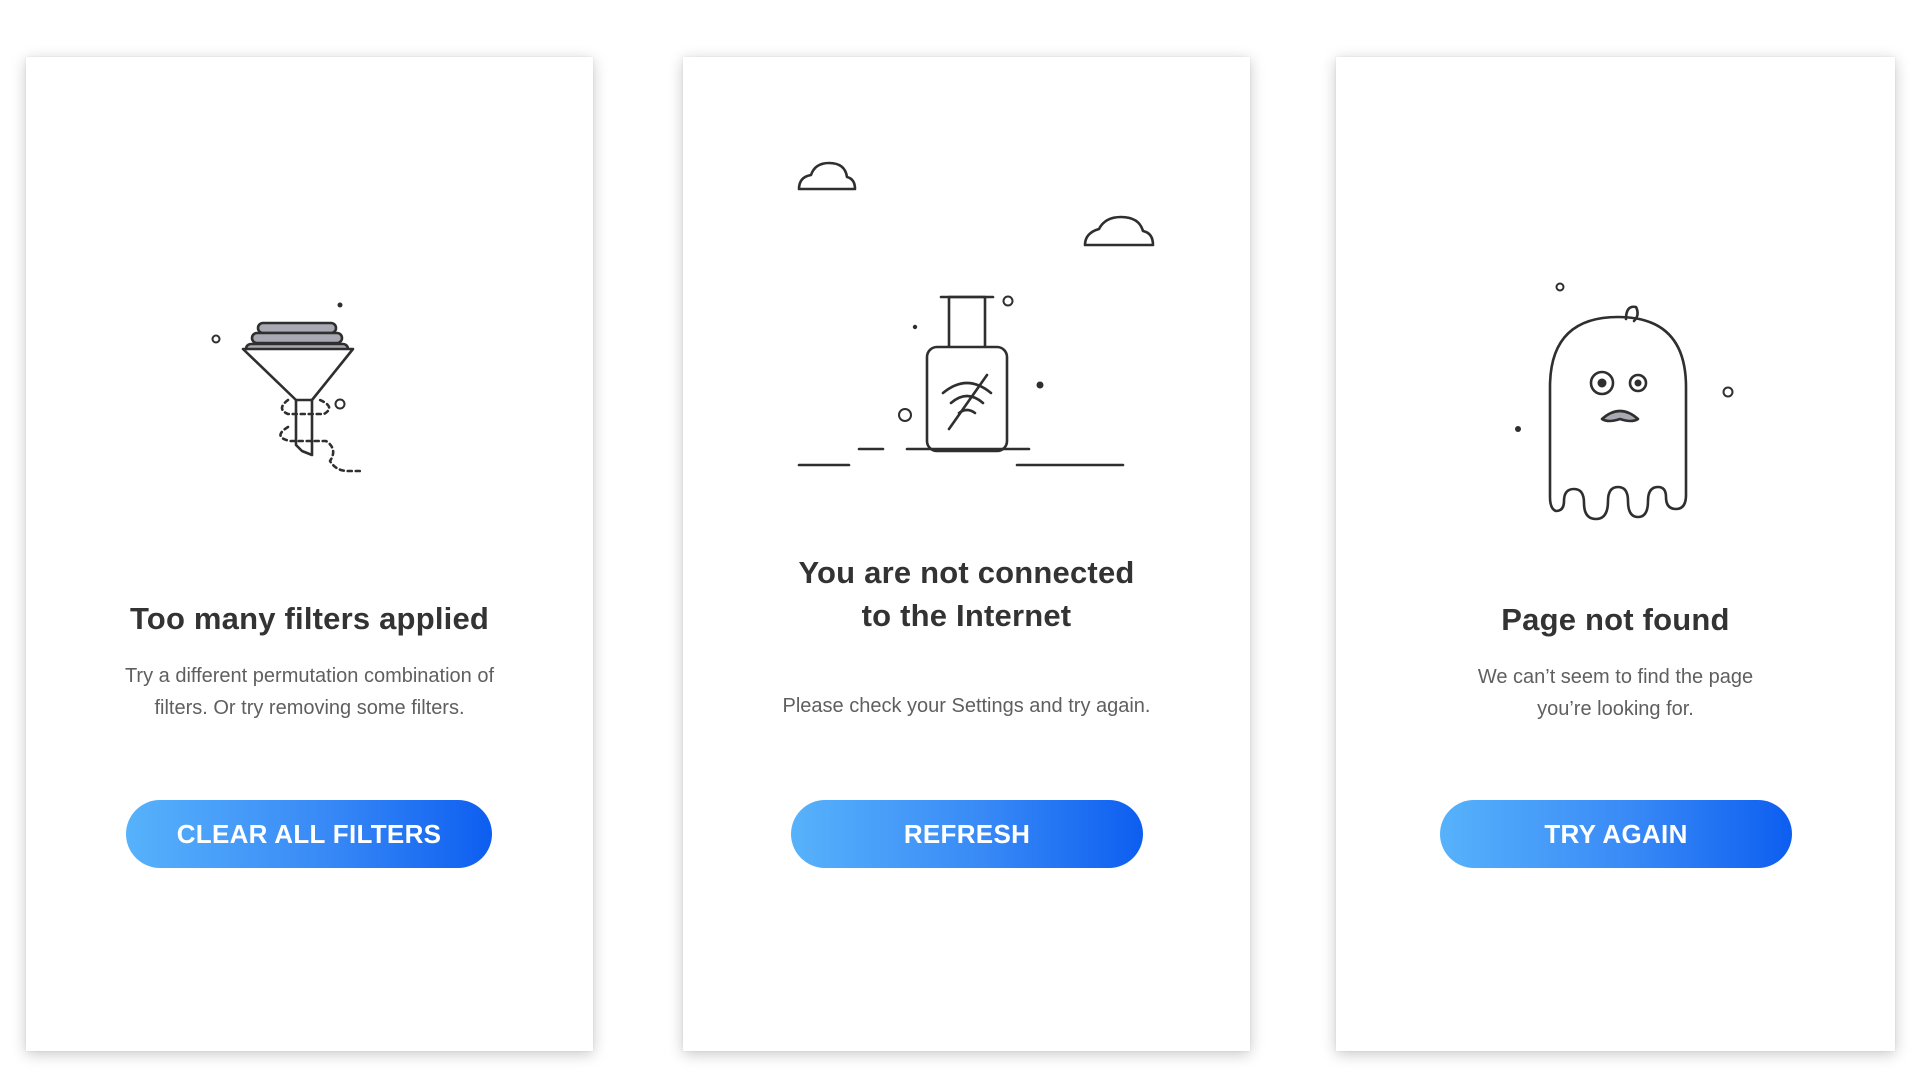  Describe the element at coordinates (1615, 677) in the screenshot. I see `description-line: We can’t seem to find the page` at that location.